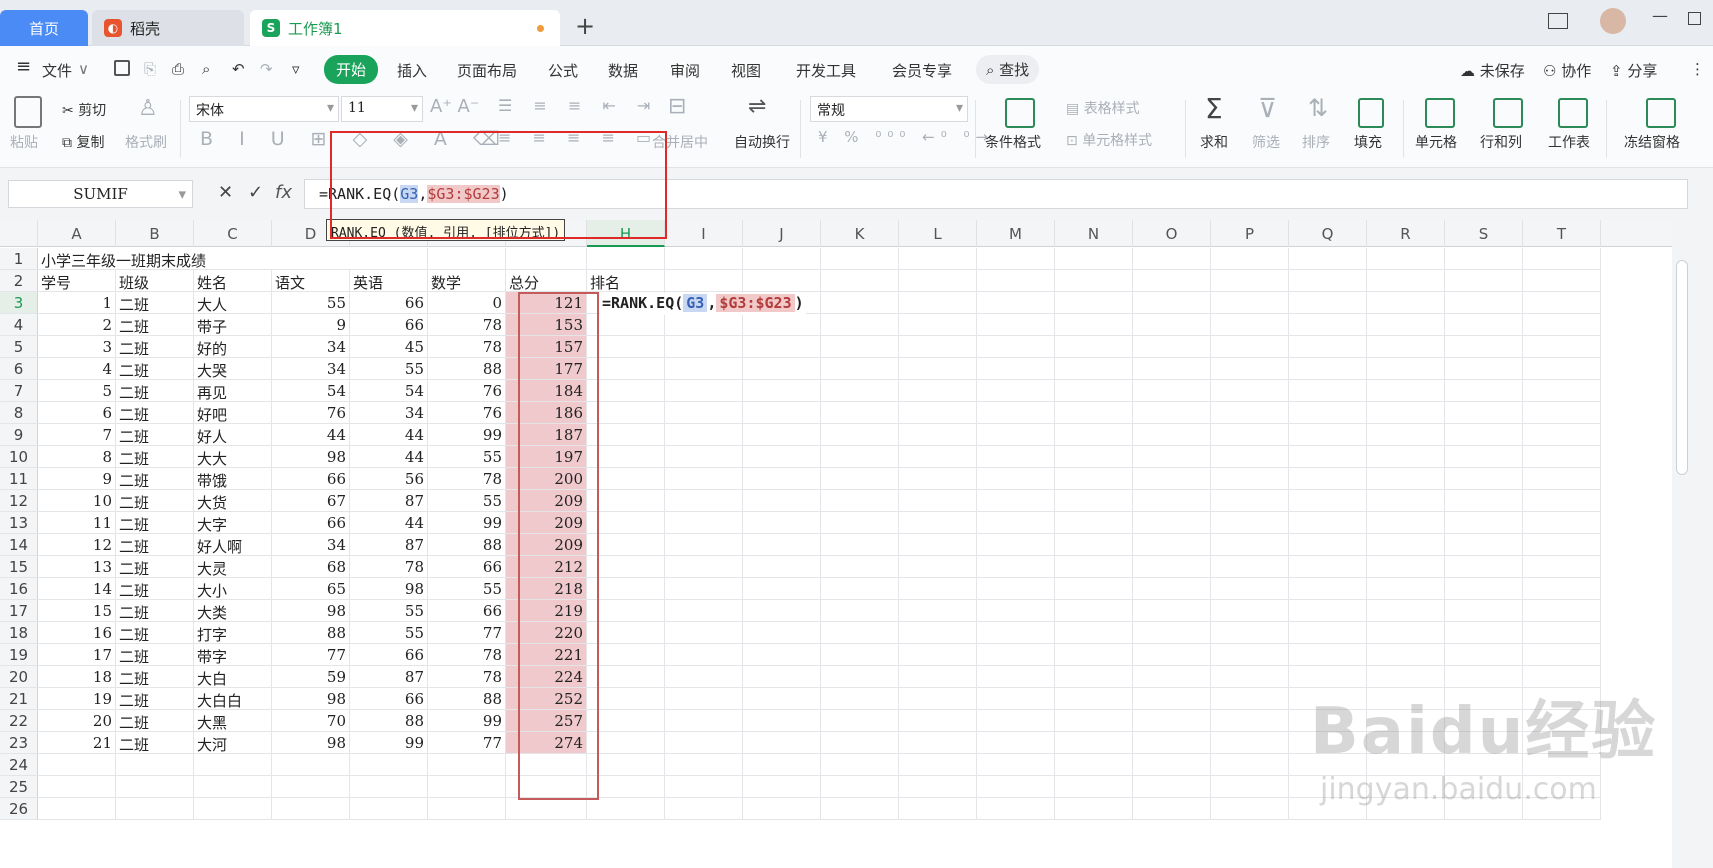 The width and height of the screenshot is (1713, 868). I want to click on menu-insert: 插入, so click(412, 70).